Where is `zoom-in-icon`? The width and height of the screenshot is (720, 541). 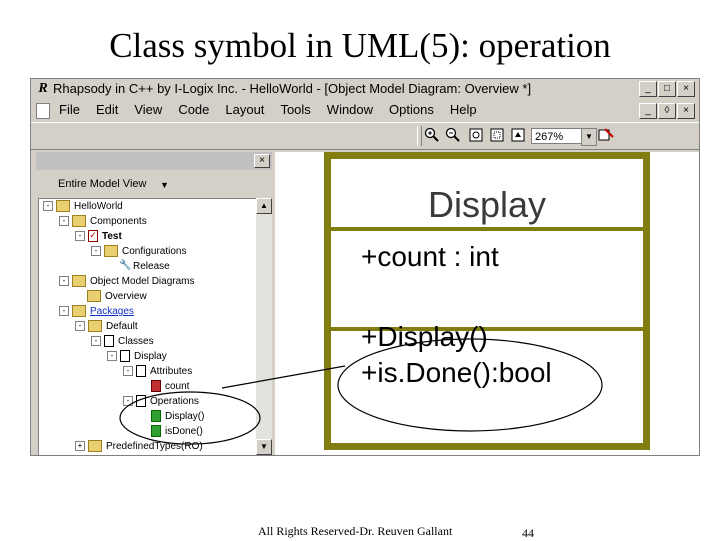
zoom-in-icon is located at coordinates (432, 136).